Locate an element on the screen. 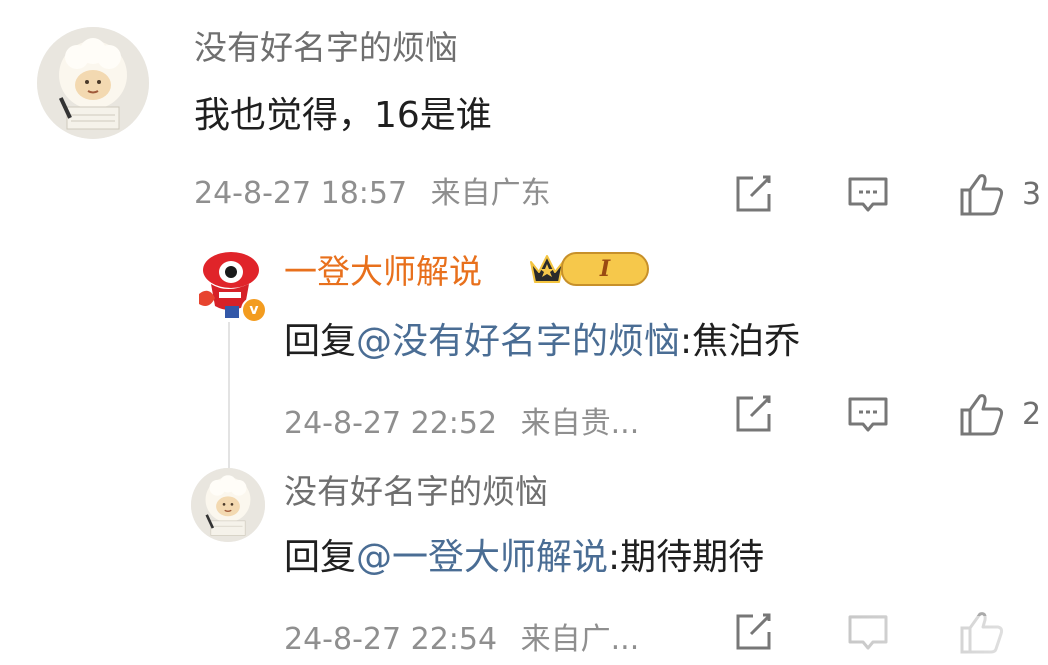  reply-time: 24-8-27 22:52 is located at coordinates (391, 423).